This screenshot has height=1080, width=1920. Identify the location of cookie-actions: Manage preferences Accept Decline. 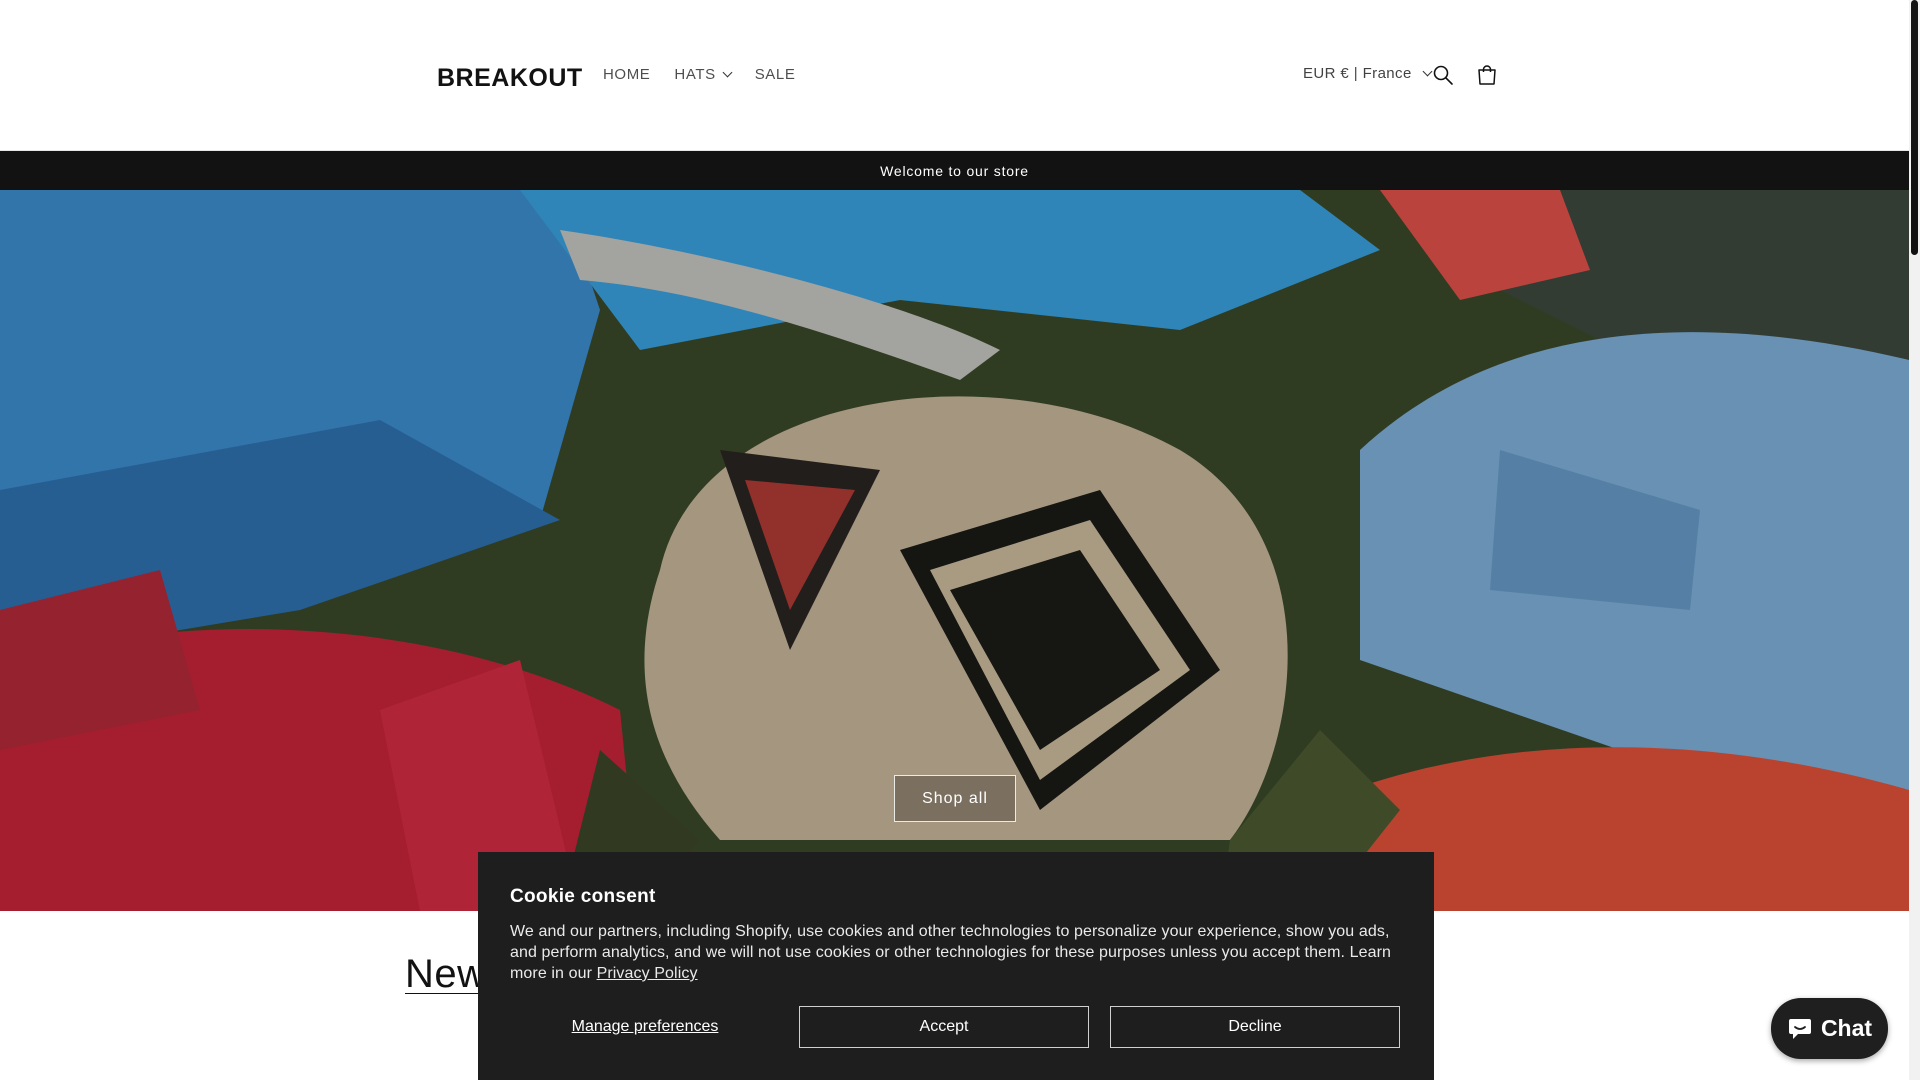
(956, 1027).